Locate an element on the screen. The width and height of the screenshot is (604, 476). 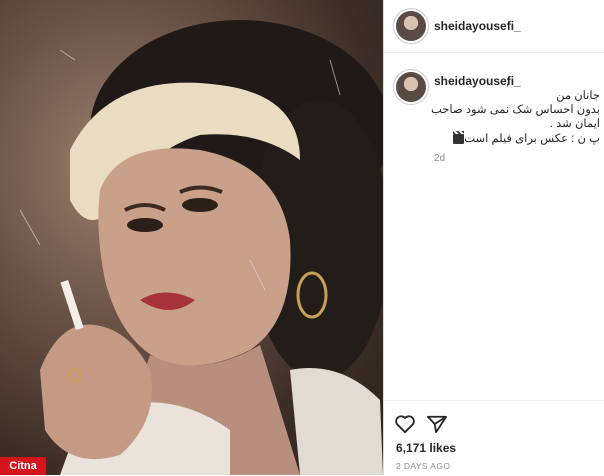
citna-watermark: Citna is located at coordinates (23, 466).